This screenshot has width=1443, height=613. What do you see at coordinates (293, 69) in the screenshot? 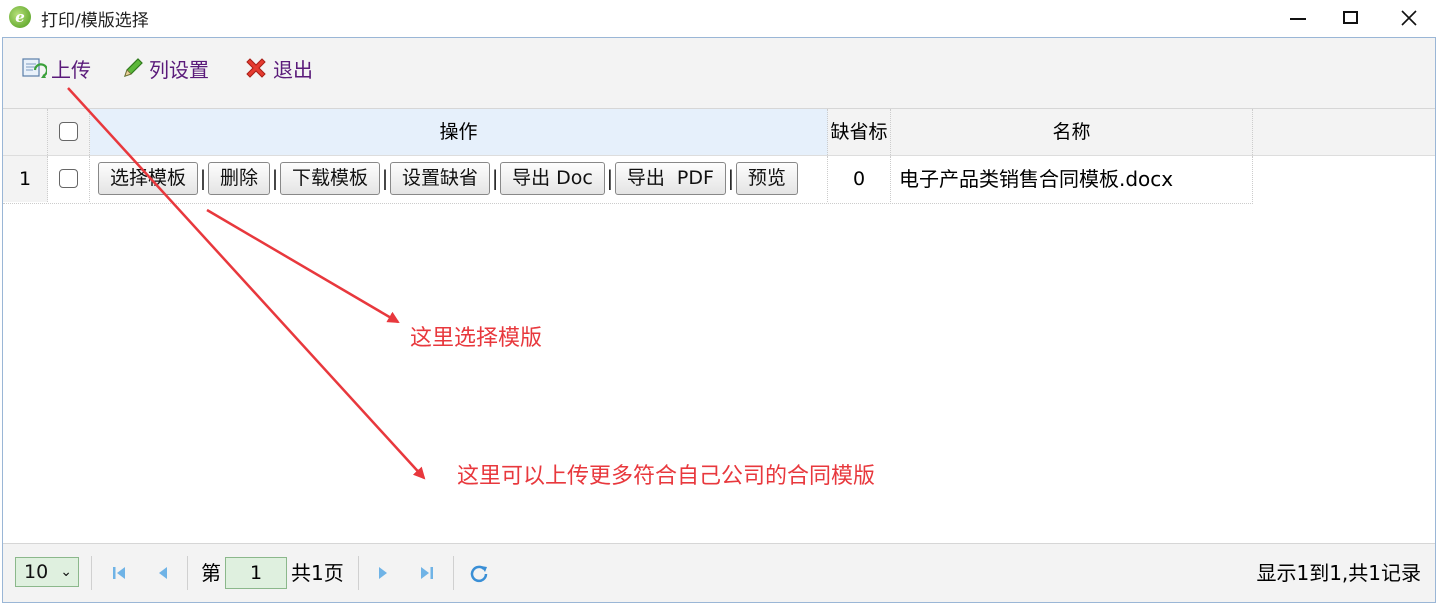
I see `exit-label: 退出` at bounding box center [293, 69].